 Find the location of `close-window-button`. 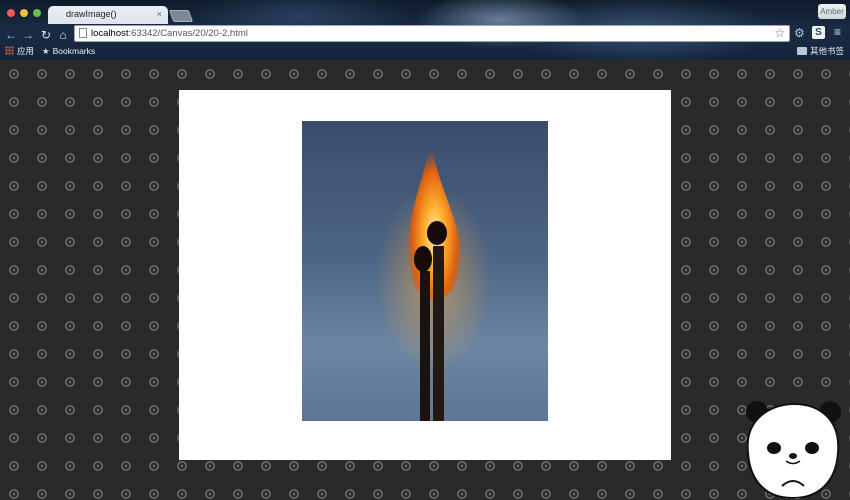

close-window-button is located at coordinates (11, 13).